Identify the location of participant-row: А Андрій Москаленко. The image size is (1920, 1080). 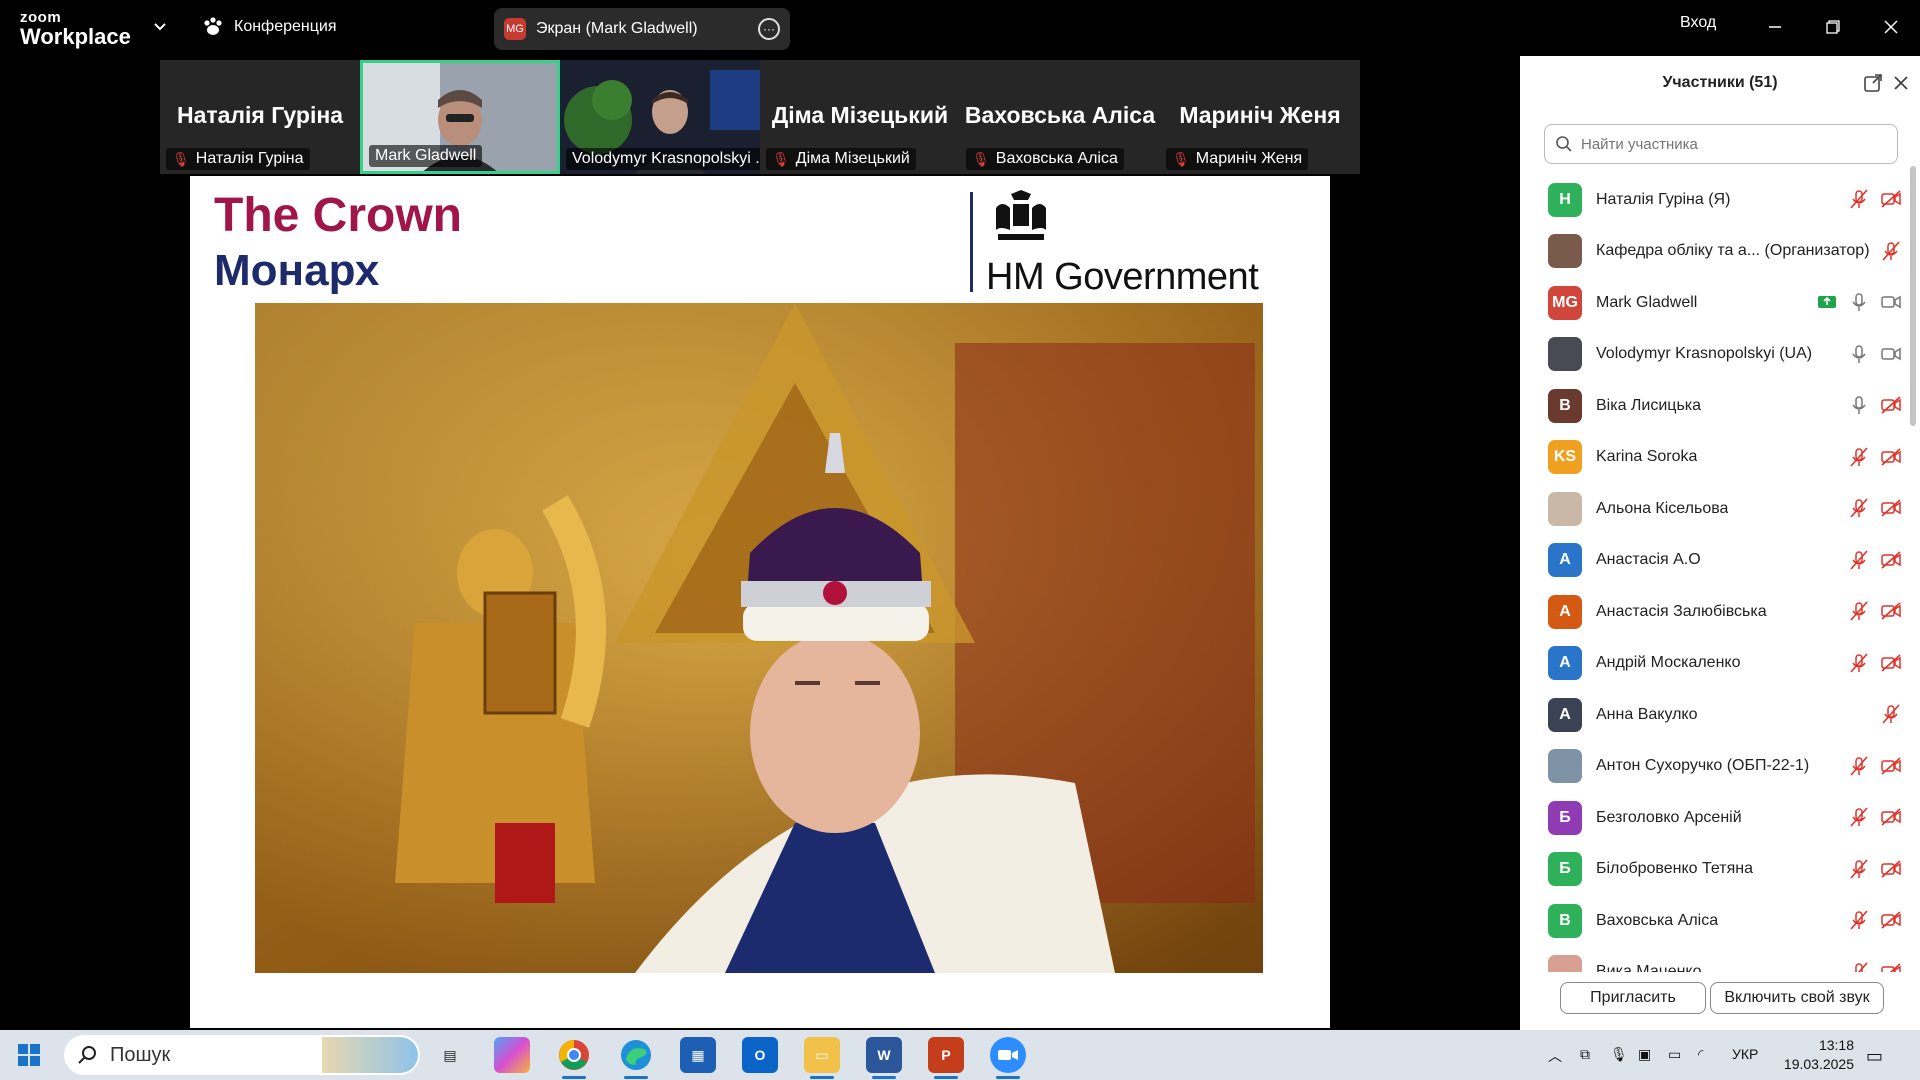
(1728, 663).